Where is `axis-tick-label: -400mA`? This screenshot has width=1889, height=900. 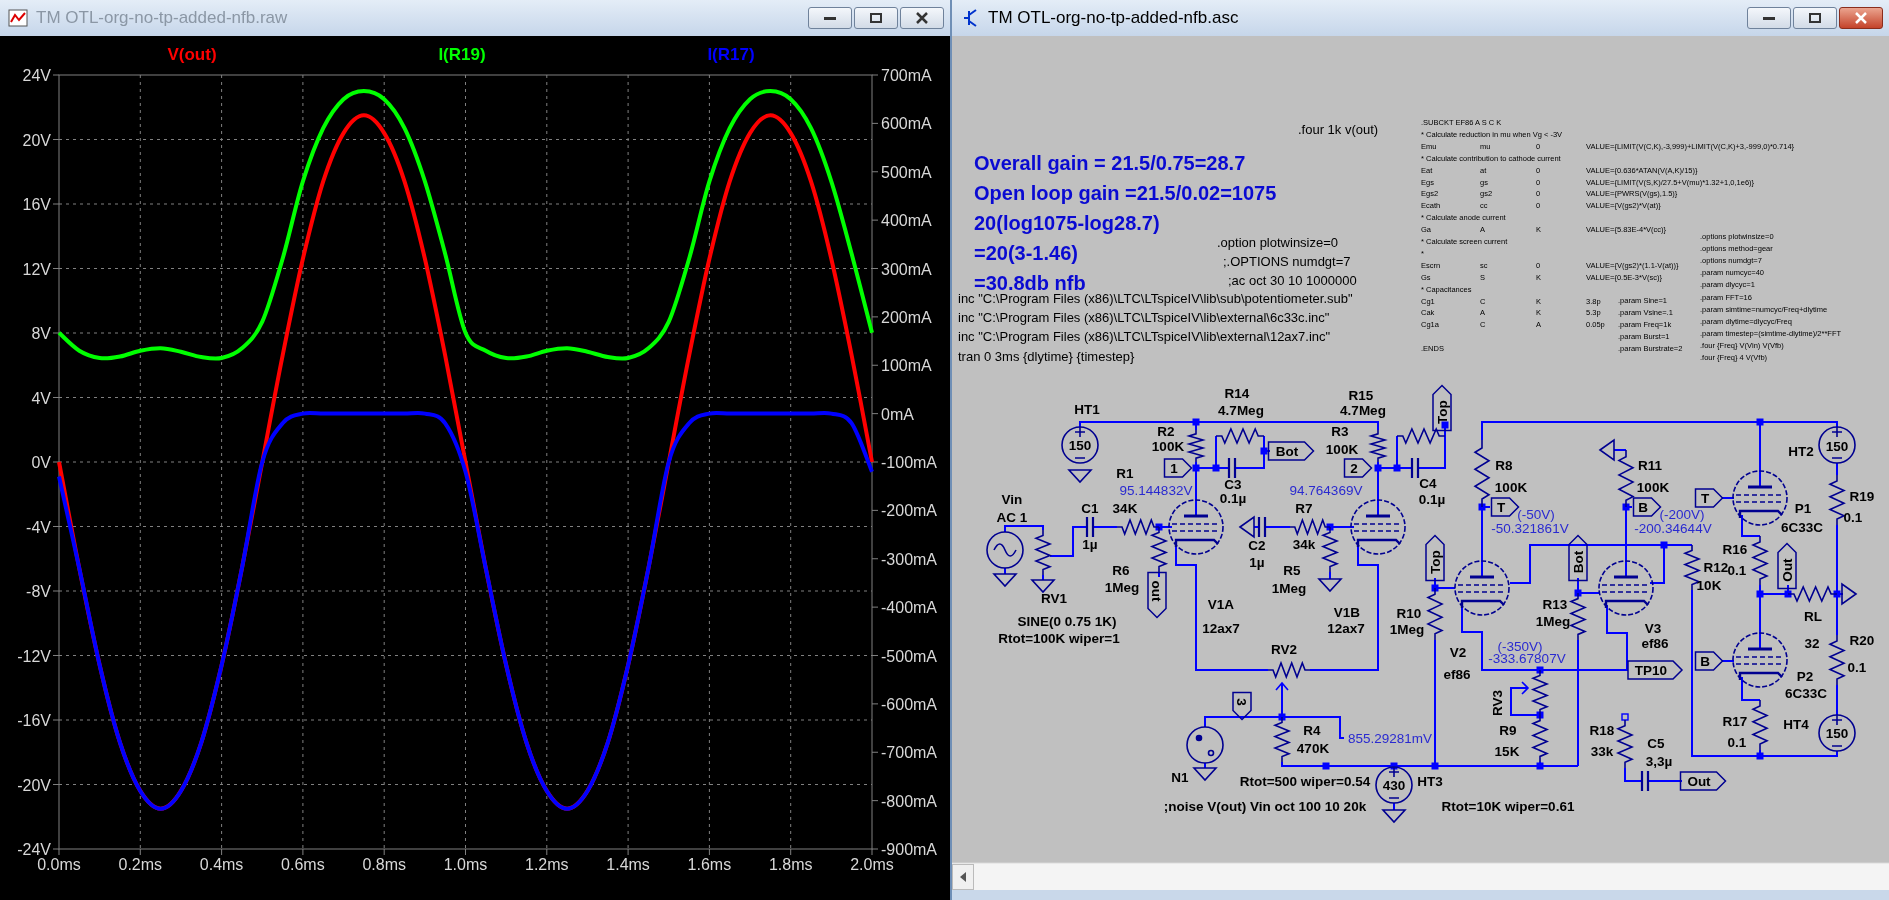
axis-tick-label: -400mA is located at coordinates (909, 608).